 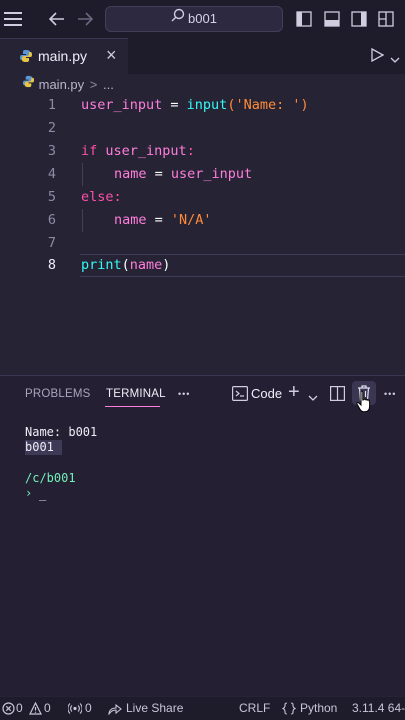 What do you see at coordinates (395, 59) in the screenshot?
I see `run-options-chevron-icon` at bounding box center [395, 59].